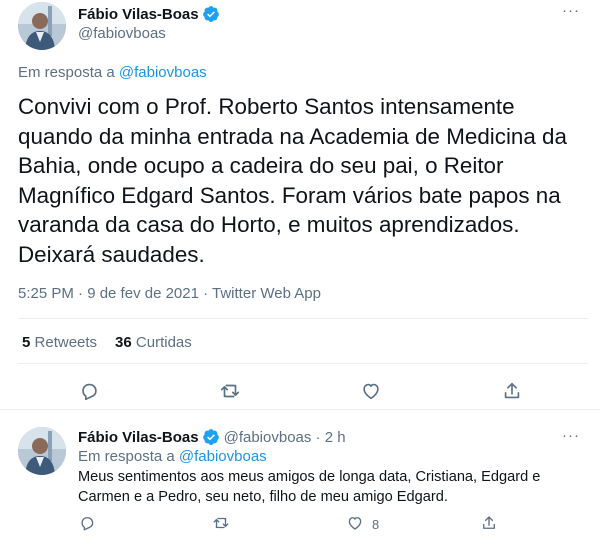 The width and height of the screenshot is (600, 545). Describe the element at coordinates (376, 524) in the screenshot. I see `like-count: 8` at that location.